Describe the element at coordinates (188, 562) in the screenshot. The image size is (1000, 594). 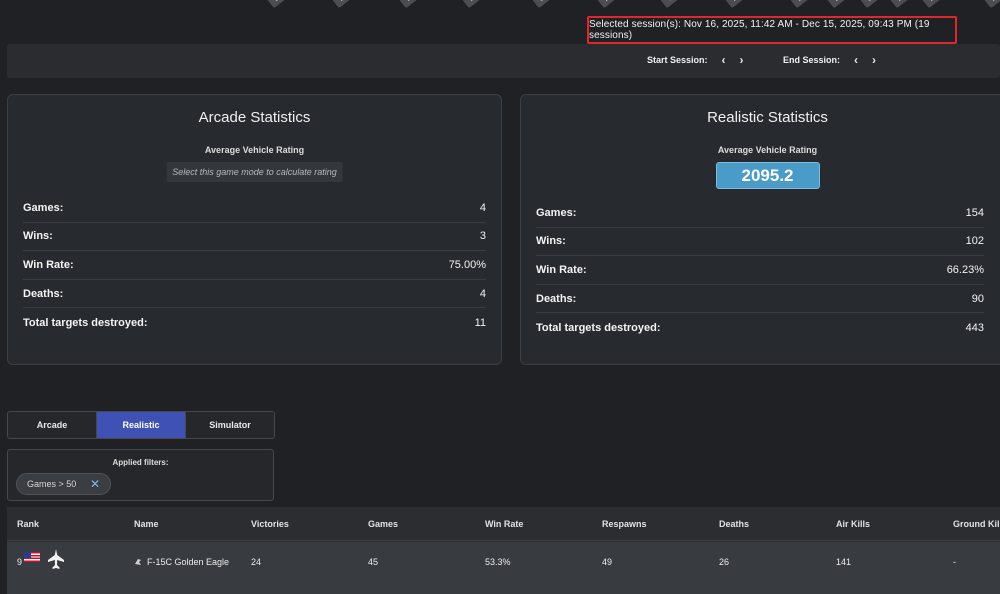
I see `cell-name: F-15C Golden Eagle` at that location.